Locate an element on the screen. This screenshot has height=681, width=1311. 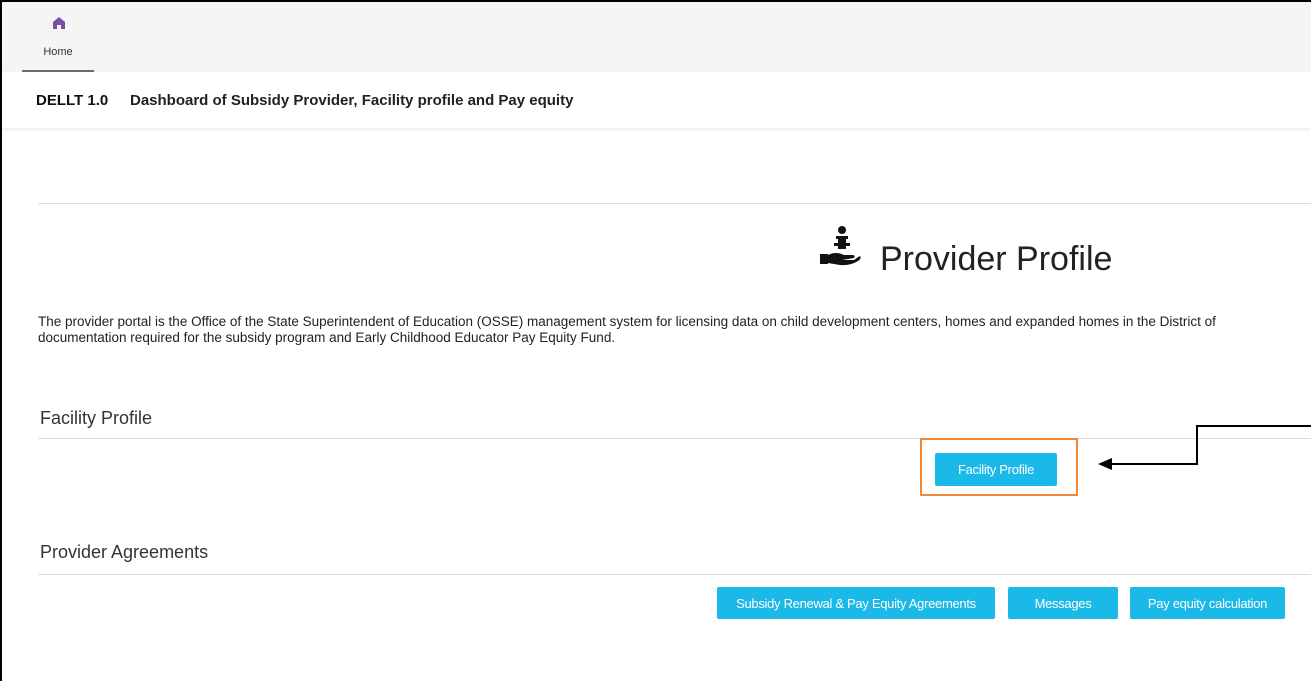
tab-home-label: Home is located at coordinates (58, 52).